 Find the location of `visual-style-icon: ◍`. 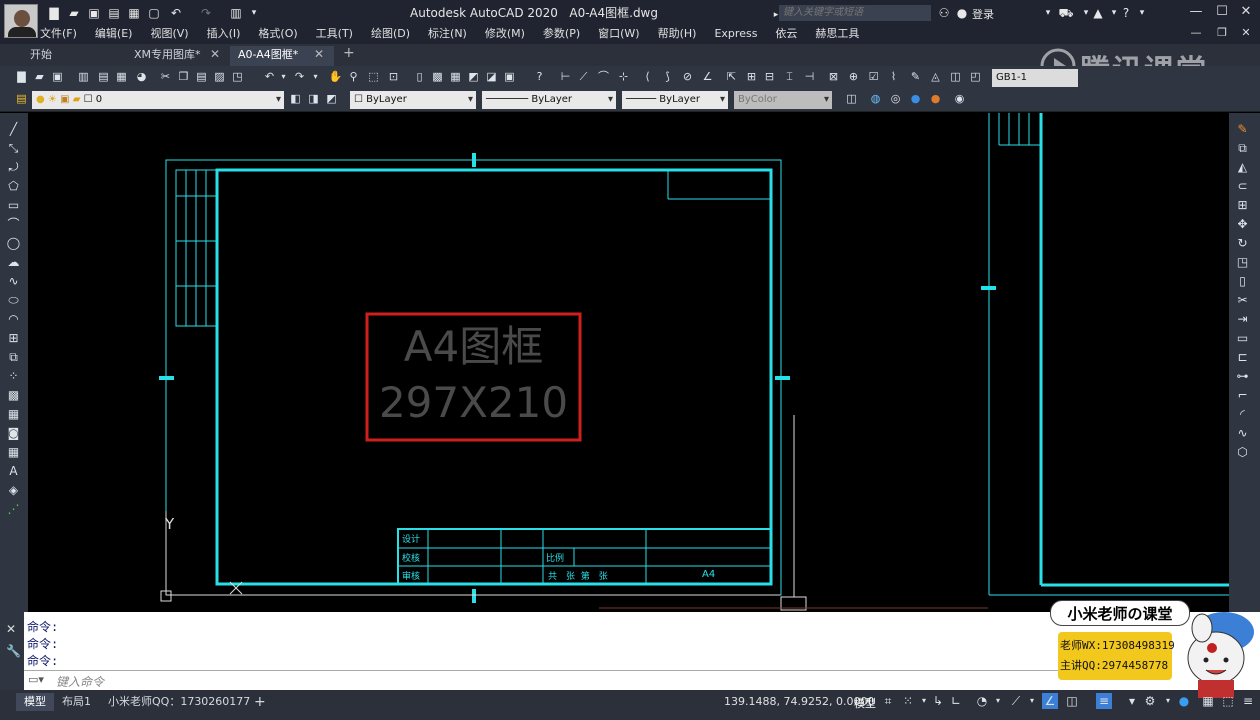

visual-style-icon: ◍ is located at coordinates (875, 98).